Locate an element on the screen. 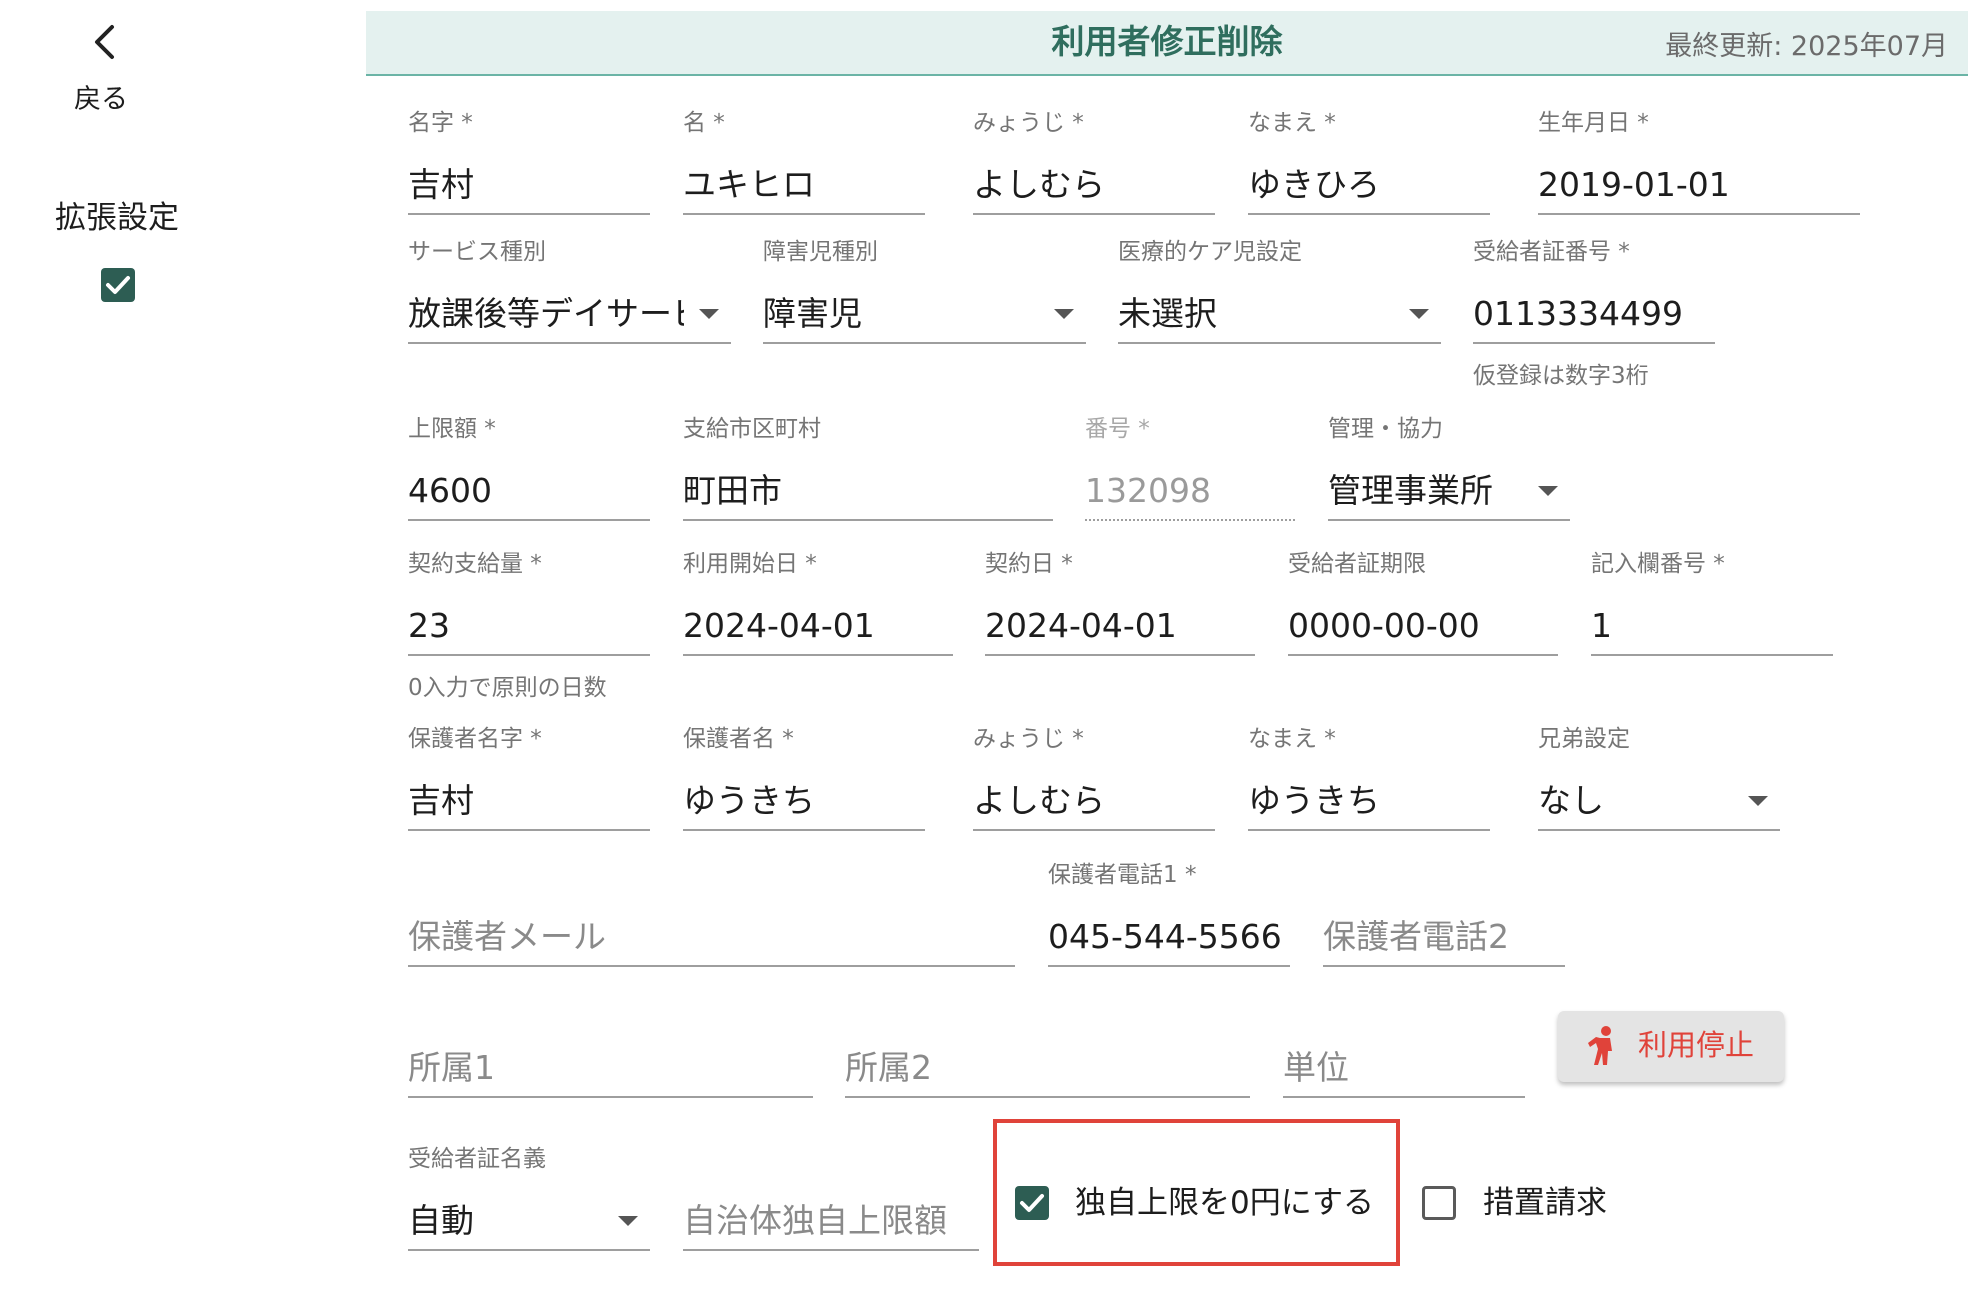 The height and width of the screenshot is (1300, 1968). birthdate-label: 生年月日 * is located at coordinates (1593, 123).